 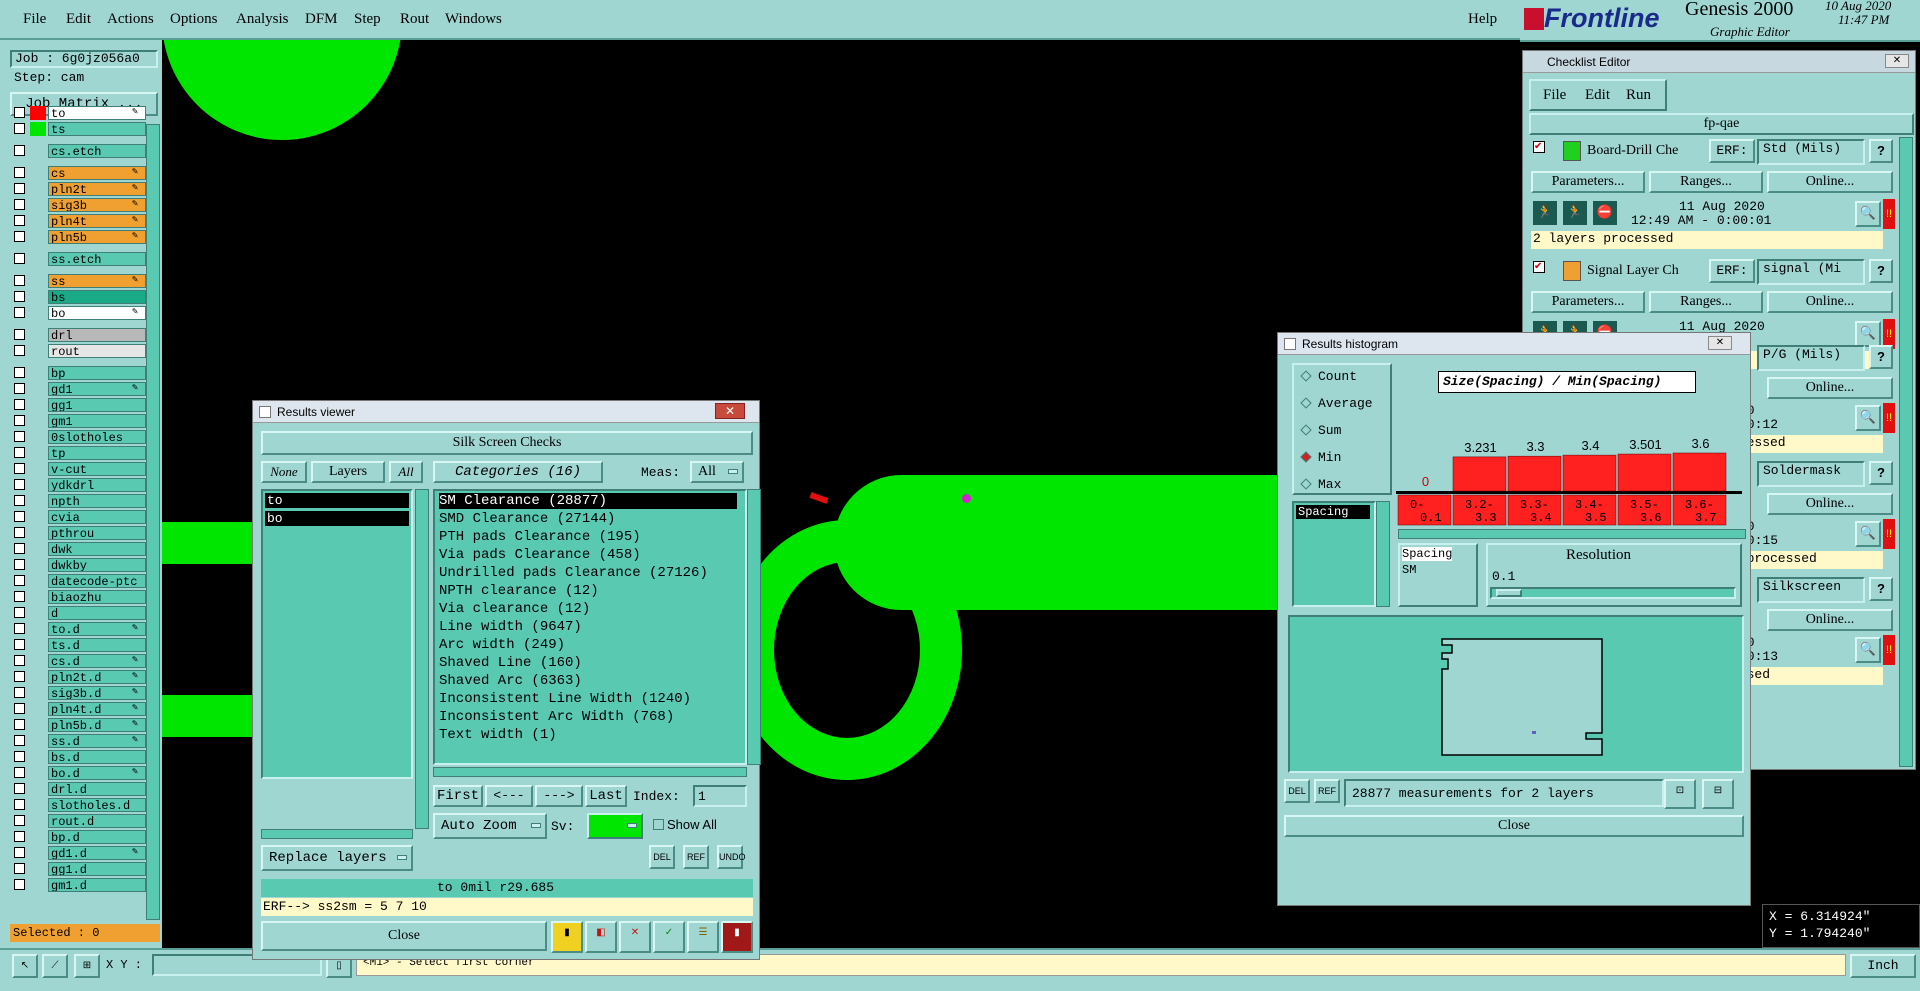 What do you see at coordinates (80, 113) in the screenshot?
I see `layer-row: to ✎` at bounding box center [80, 113].